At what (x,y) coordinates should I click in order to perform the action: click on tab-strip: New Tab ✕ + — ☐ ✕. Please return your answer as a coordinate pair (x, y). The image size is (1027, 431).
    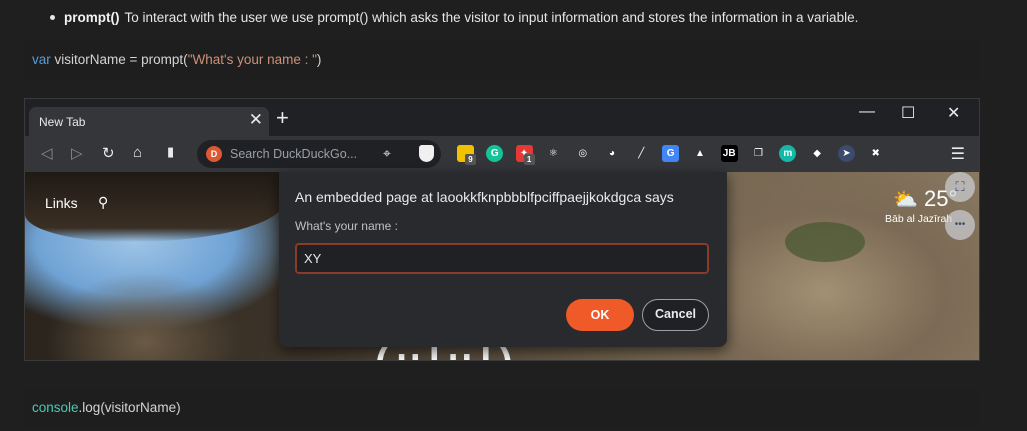
    Looking at the image, I should click on (502, 117).